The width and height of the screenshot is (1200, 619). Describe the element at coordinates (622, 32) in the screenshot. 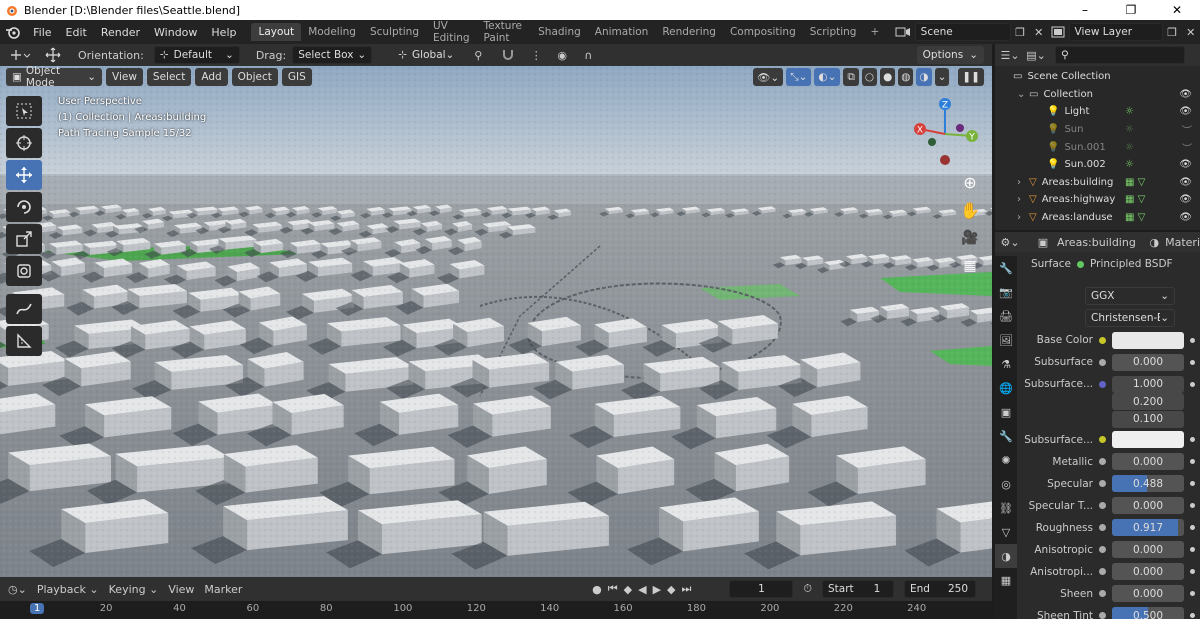

I see `tab-animation: Animation` at that location.